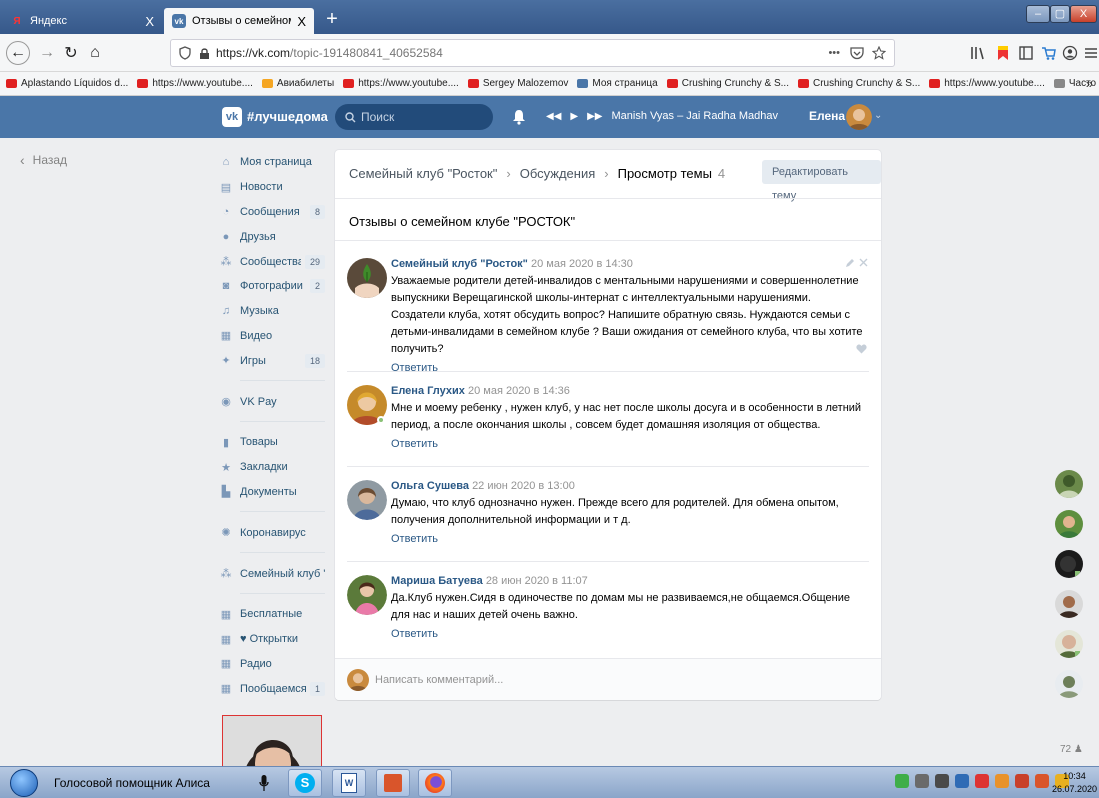 The height and width of the screenshot is (798, 1099). Describe the element at coordinates (272, 187) in the screenshot. I see `left-menu-item: ▤ Новости` at that location.